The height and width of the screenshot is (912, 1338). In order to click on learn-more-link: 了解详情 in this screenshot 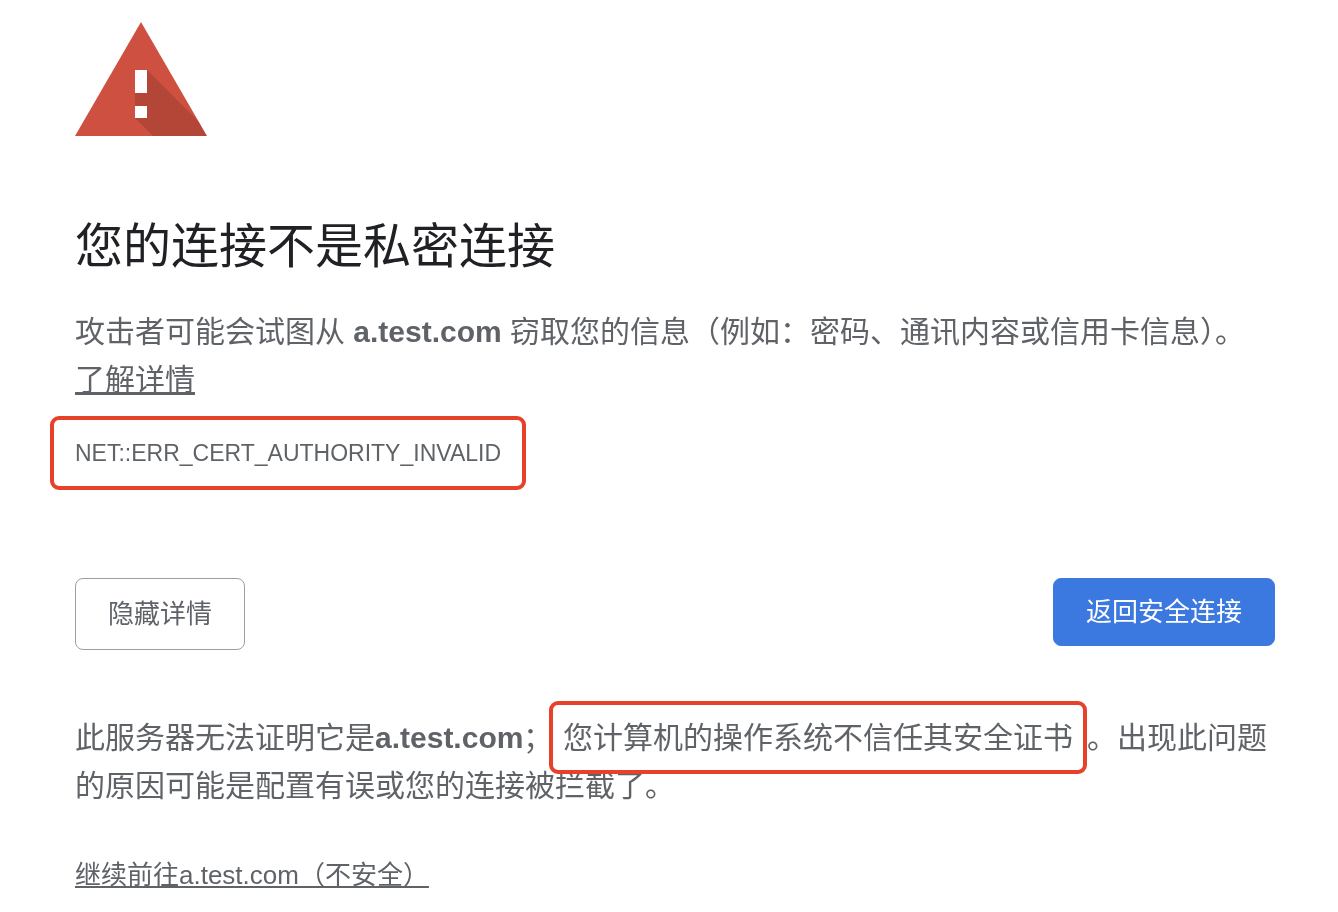, I will do `click(135, 380)`.